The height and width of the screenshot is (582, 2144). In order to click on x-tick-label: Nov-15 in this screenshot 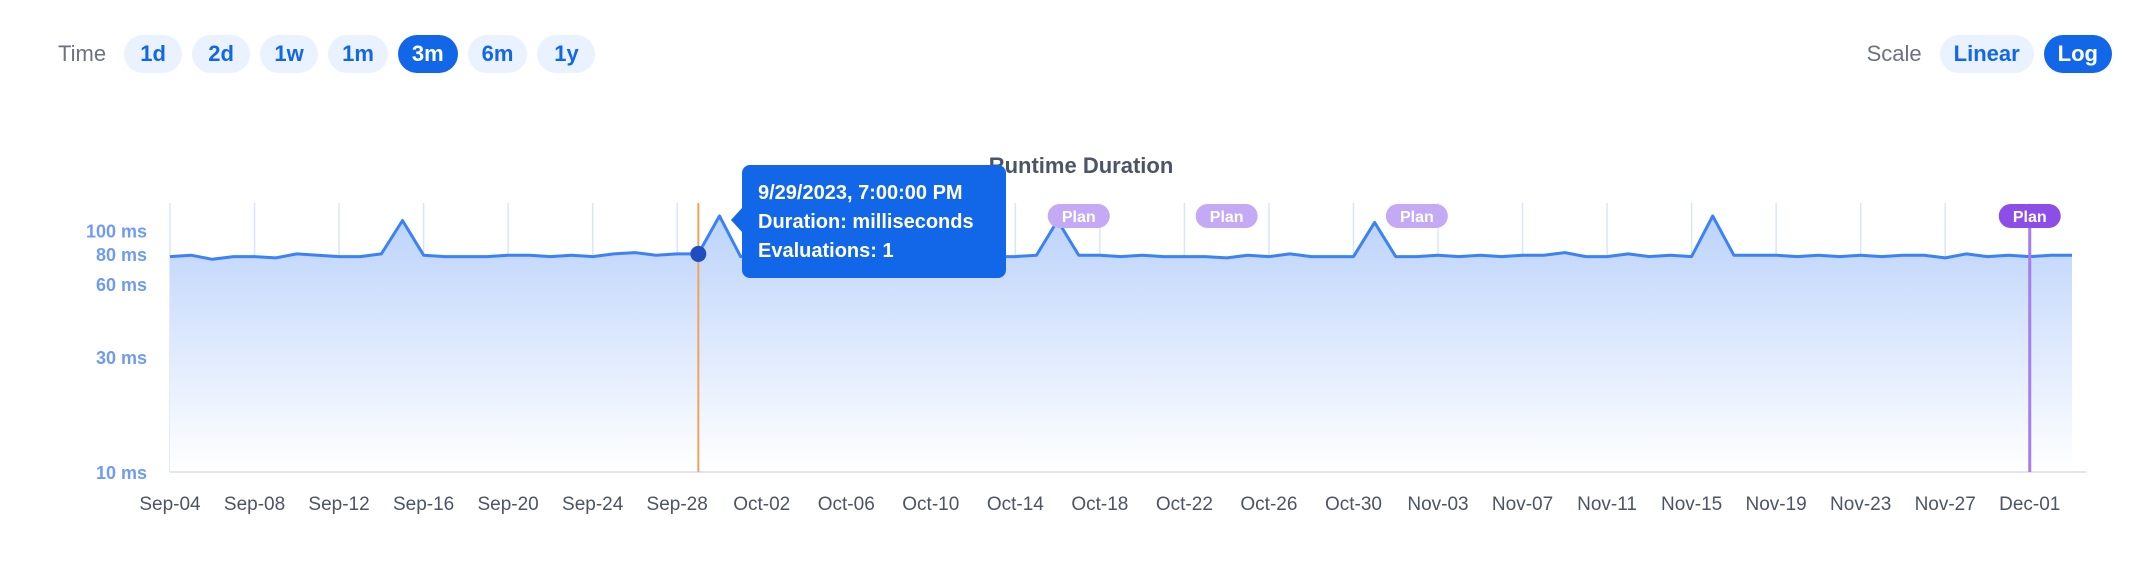, I will do `click(1691, 504)`.